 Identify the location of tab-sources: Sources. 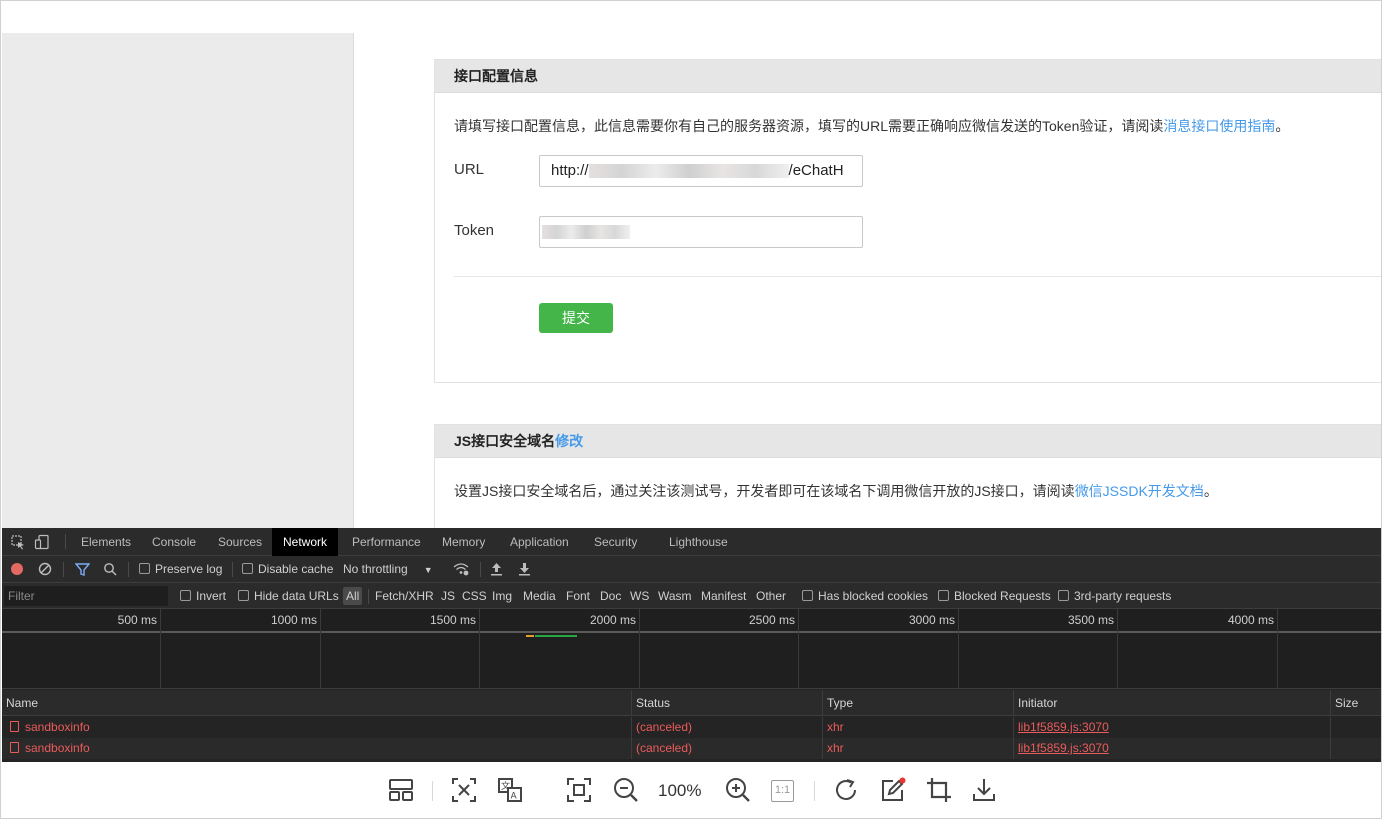
(240, 542).